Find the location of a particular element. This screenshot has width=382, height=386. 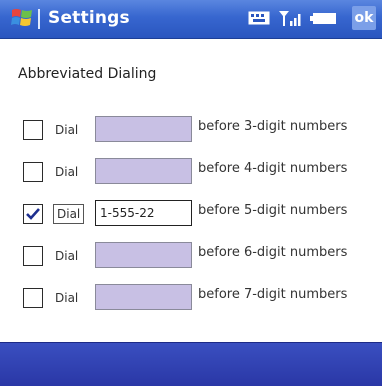

dial-row: Dial before 6-digit numbers is located at coordinates (191, 256).